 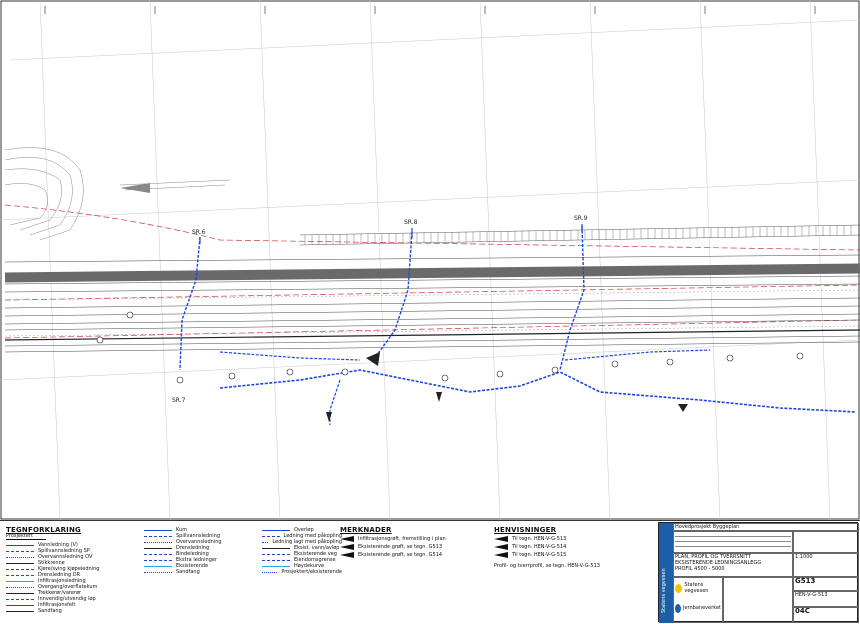 I want to click on scale-value: 1:1000, so click(x=804, y=557).